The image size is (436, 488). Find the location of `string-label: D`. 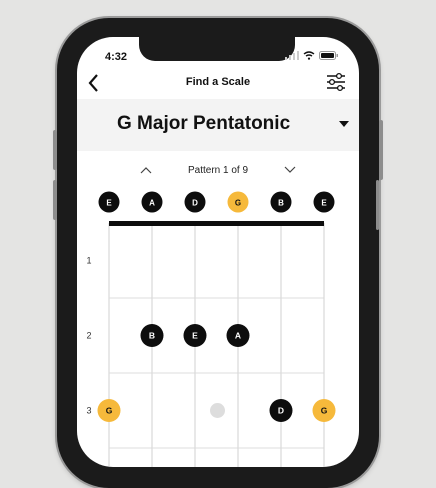

string-label: D is located at coordinates (195, 203).